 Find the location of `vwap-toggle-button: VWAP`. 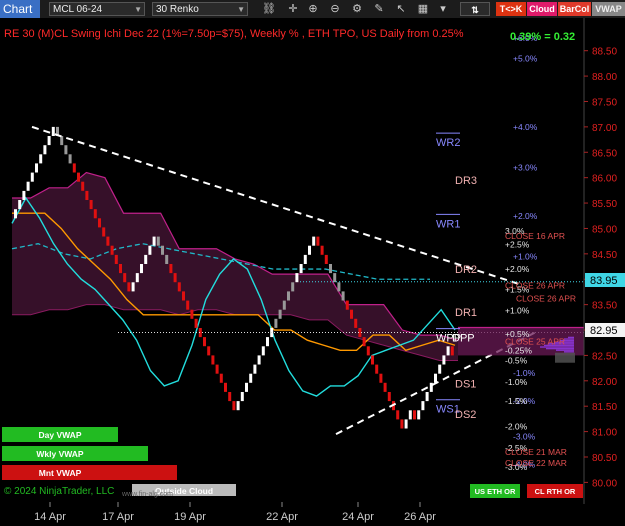

vwap-toggle-button: VWAP is located at coordinates (608, 9).